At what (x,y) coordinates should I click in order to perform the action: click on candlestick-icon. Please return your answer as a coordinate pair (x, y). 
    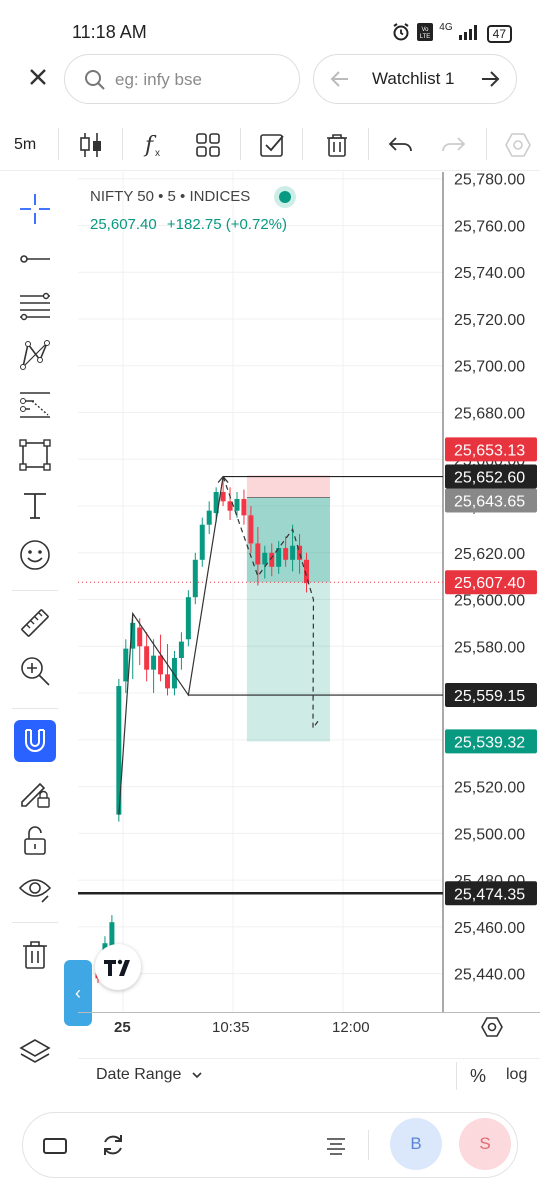
    Looking at the image, I should click on (91, 145).